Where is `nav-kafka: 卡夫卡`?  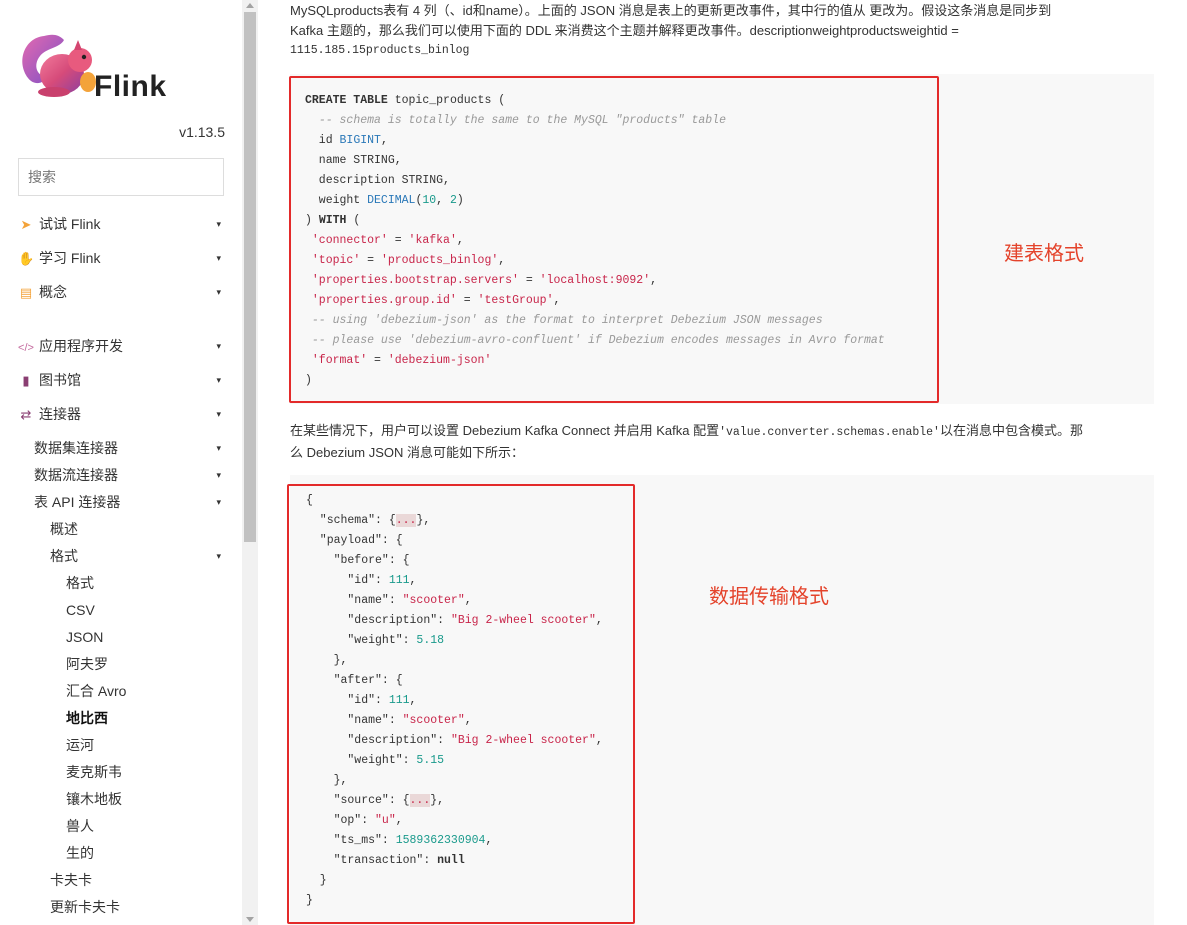 nav-kafka: 卡夫卡 is located at coordinates (71, 880).